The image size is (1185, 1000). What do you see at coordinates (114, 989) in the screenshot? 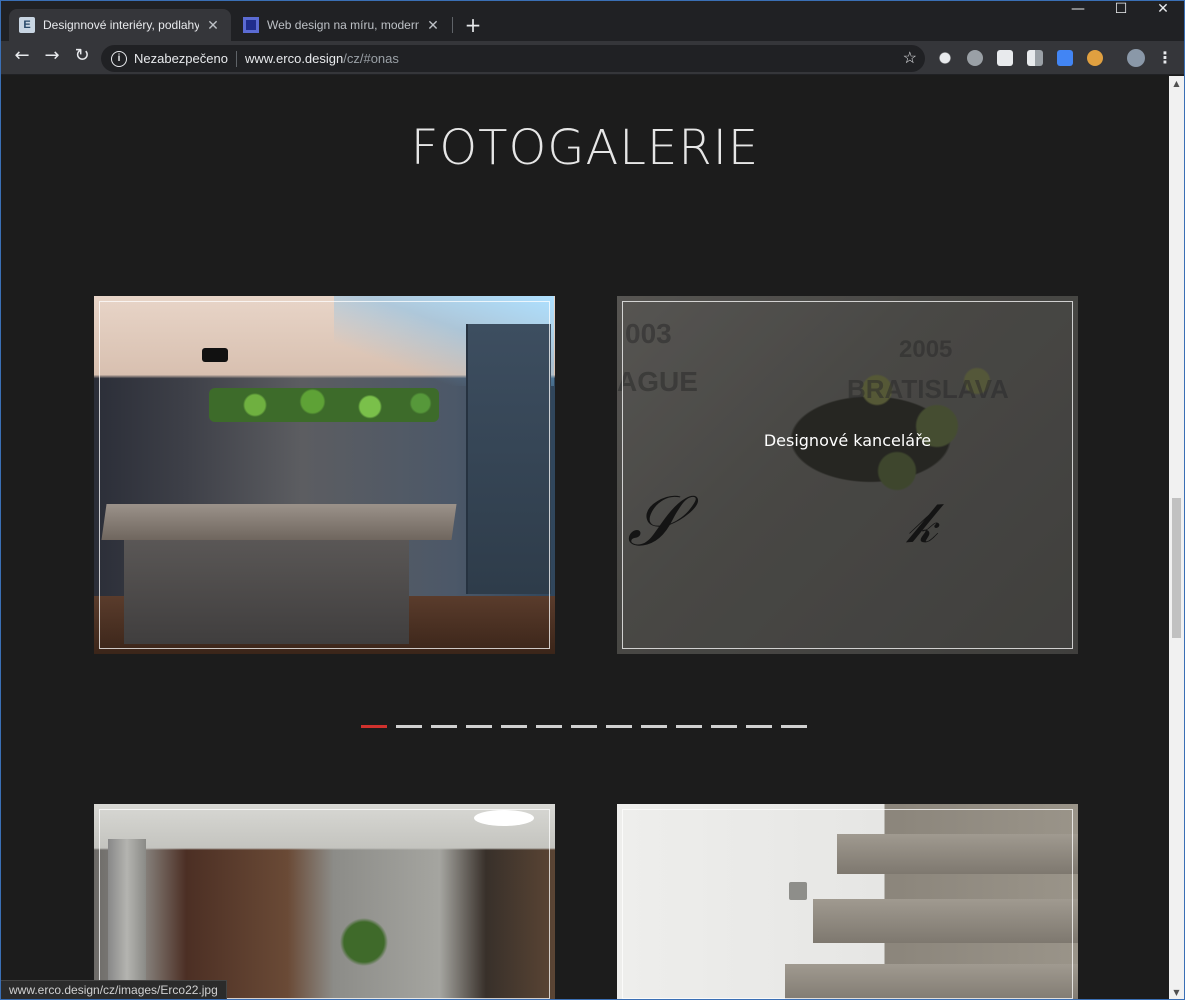
I see `status-bar-url: www.erco.design/cz/images/Erco22.jpg` at bounding box center [114, 989].